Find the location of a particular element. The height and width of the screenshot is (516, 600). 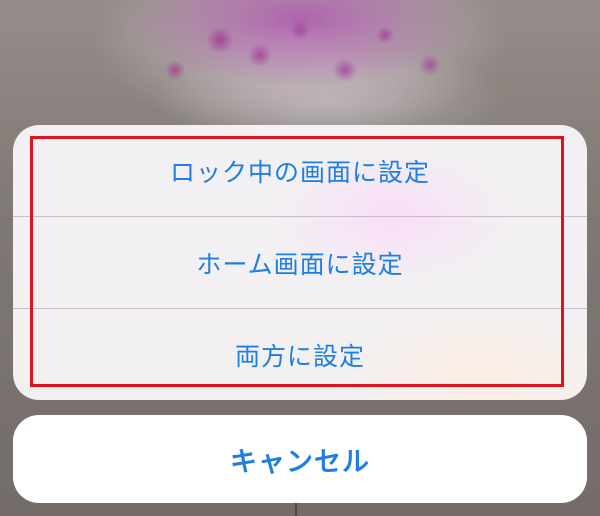

set-home-screen-label: ホーム画面に設定 is located at coordinates (300, 264).